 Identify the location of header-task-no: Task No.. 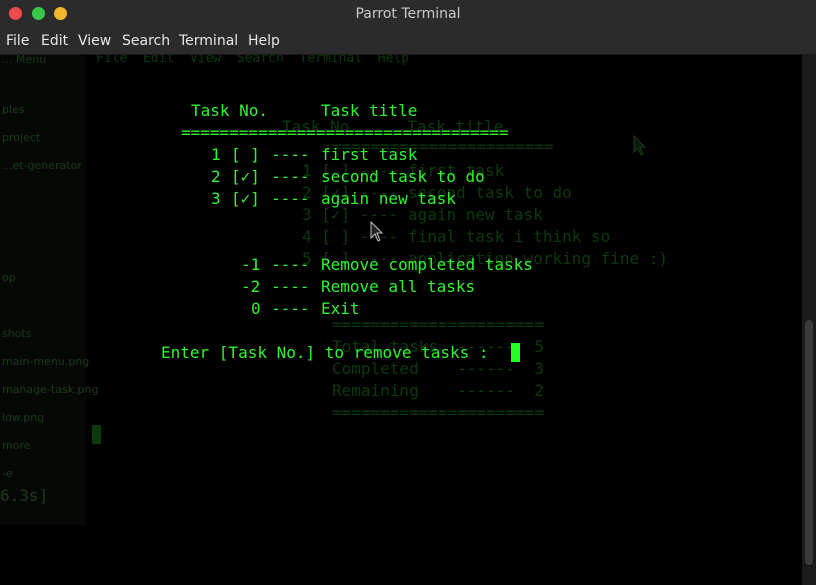
(230, 110).